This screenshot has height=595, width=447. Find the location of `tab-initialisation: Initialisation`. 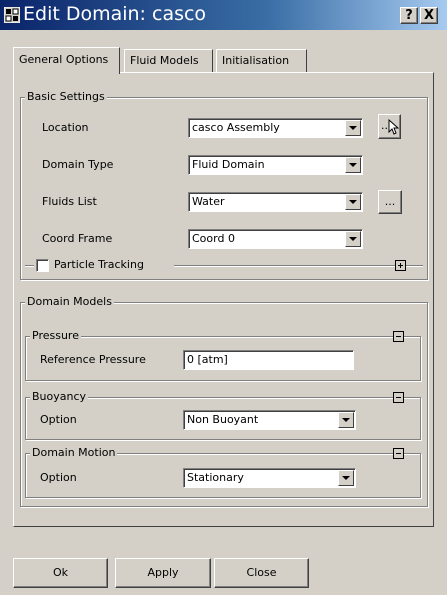

tab-initialisation: Initialisation is located at coordinates (261, 61).